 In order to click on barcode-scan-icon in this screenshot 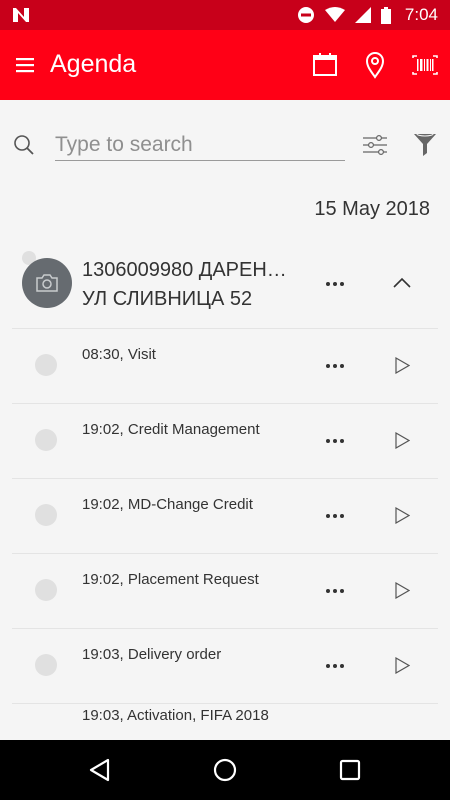, I will do `click(425, 65)`.